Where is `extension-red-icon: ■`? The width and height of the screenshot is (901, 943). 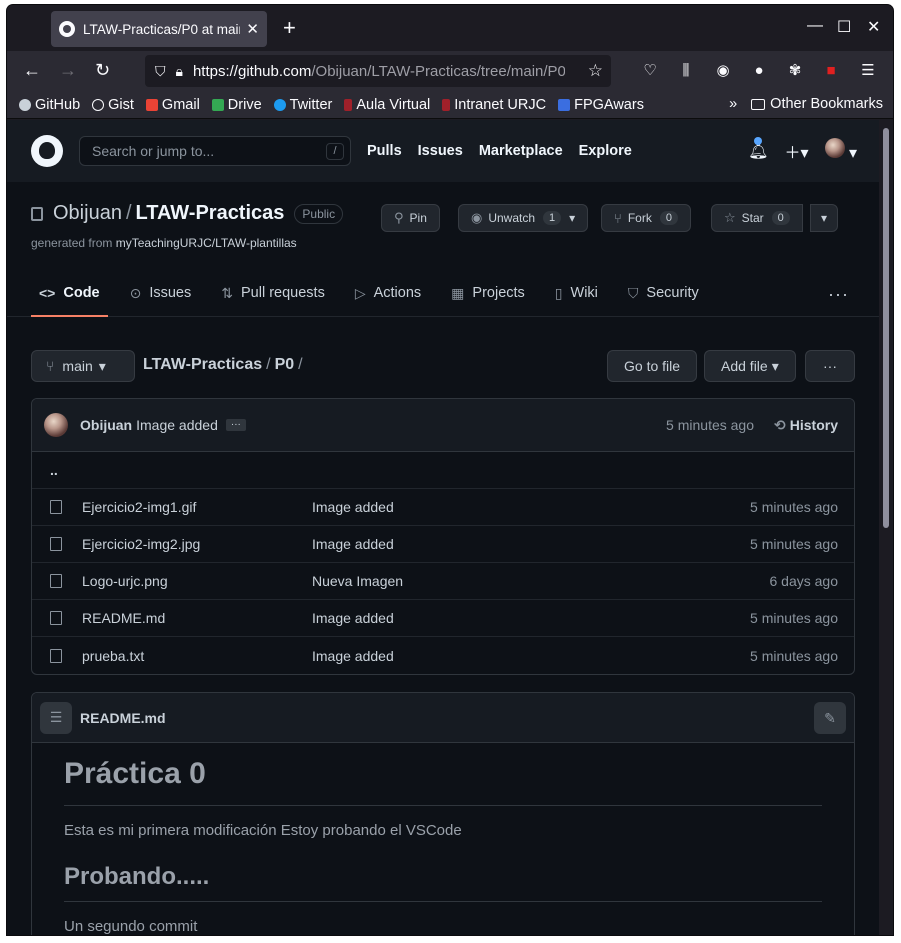
extension-red-icon: ■ is located at coordinates (831, 71).